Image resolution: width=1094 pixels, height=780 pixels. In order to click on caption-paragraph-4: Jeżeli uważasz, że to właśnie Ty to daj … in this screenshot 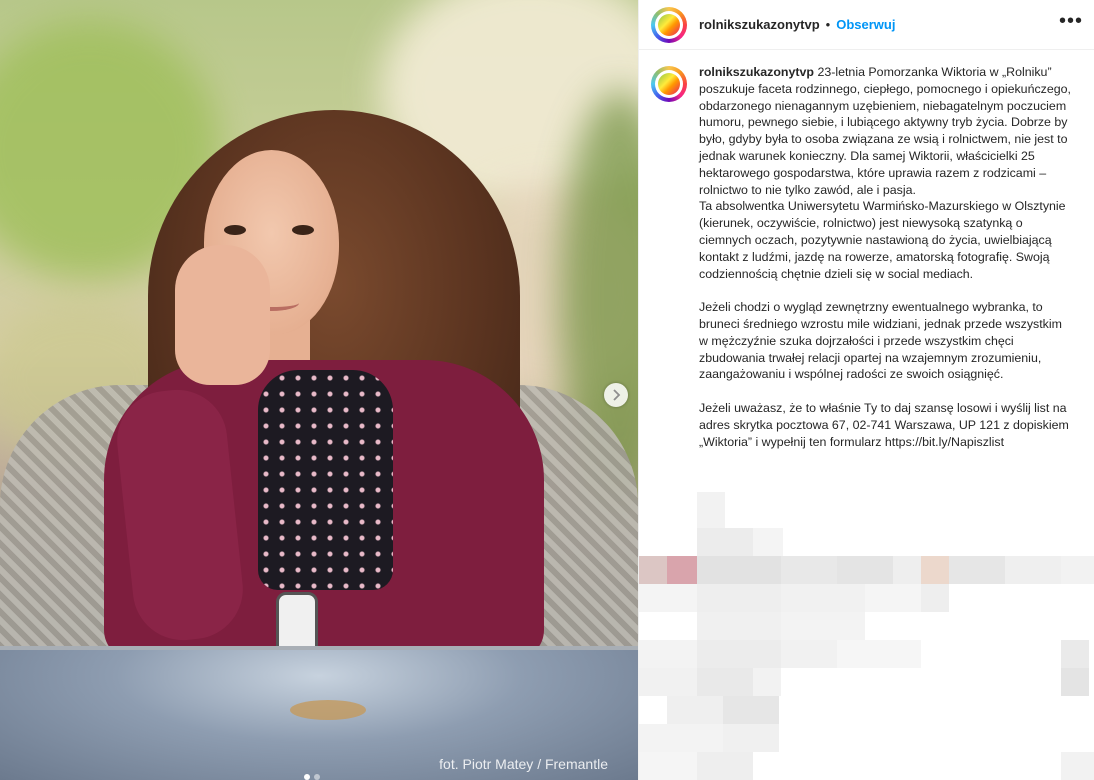, I will do `click(884, 424)`.